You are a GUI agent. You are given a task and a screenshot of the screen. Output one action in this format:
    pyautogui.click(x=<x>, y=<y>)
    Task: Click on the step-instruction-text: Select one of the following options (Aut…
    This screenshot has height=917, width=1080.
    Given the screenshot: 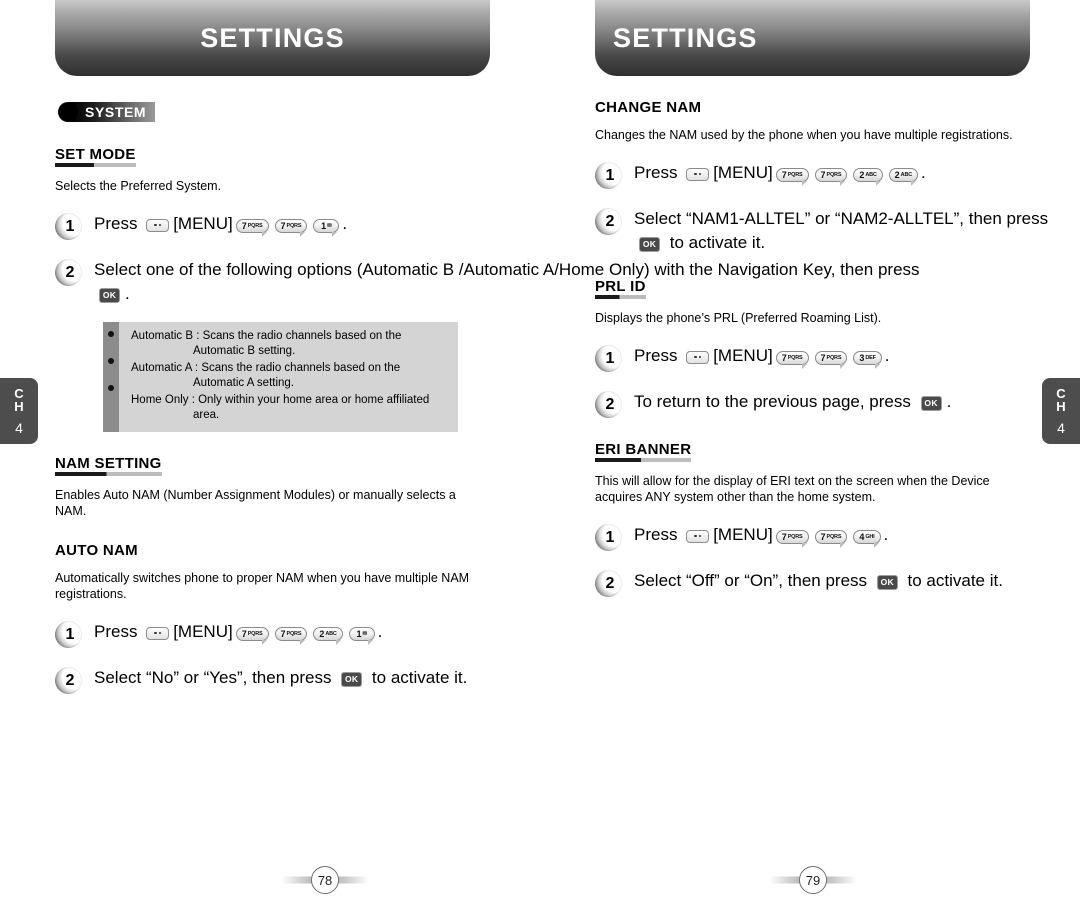 What is the action you would take?
    pyautogui.click(x=507, y=282)
    